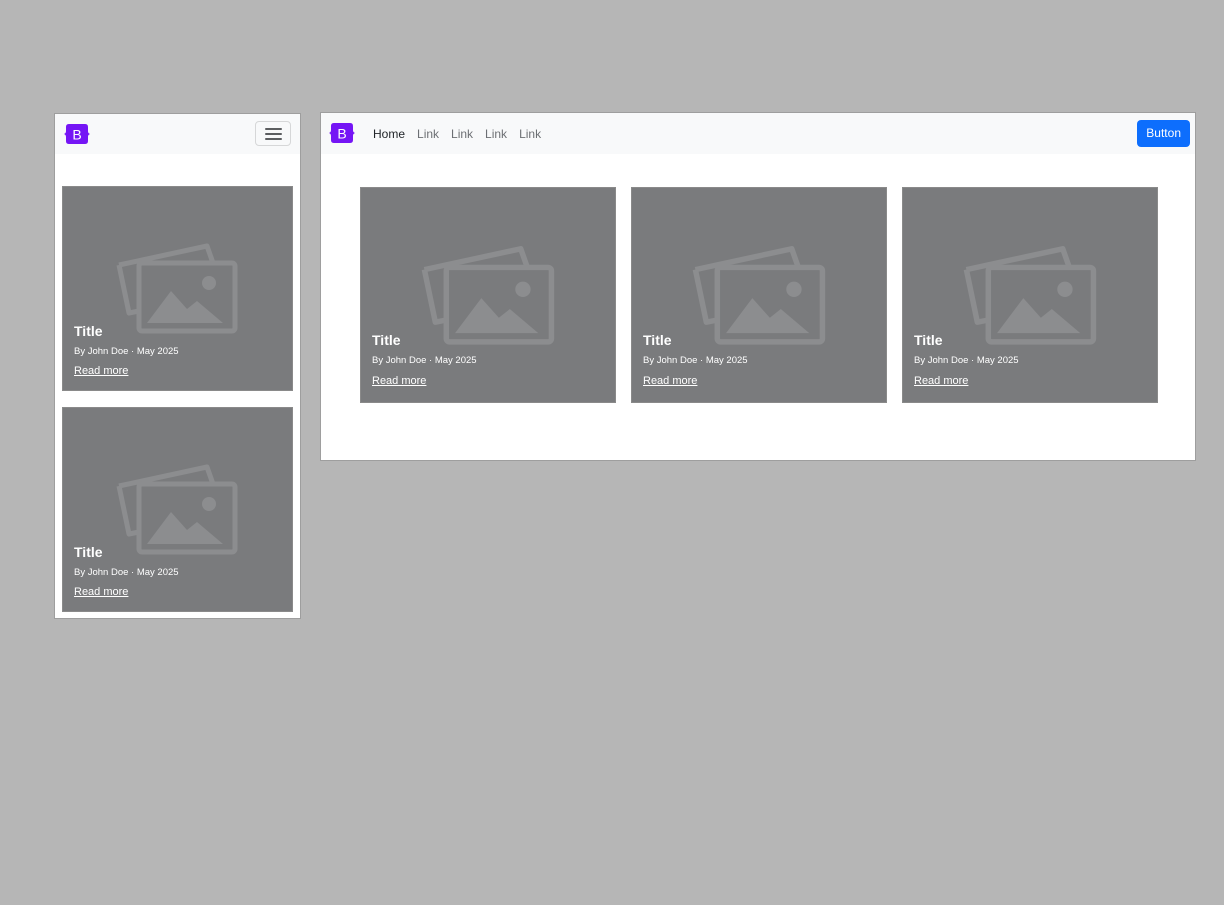 The width and height of the screenshot is (1224, 905). I want to click on navbar-toggler-button, so click(273, 133).